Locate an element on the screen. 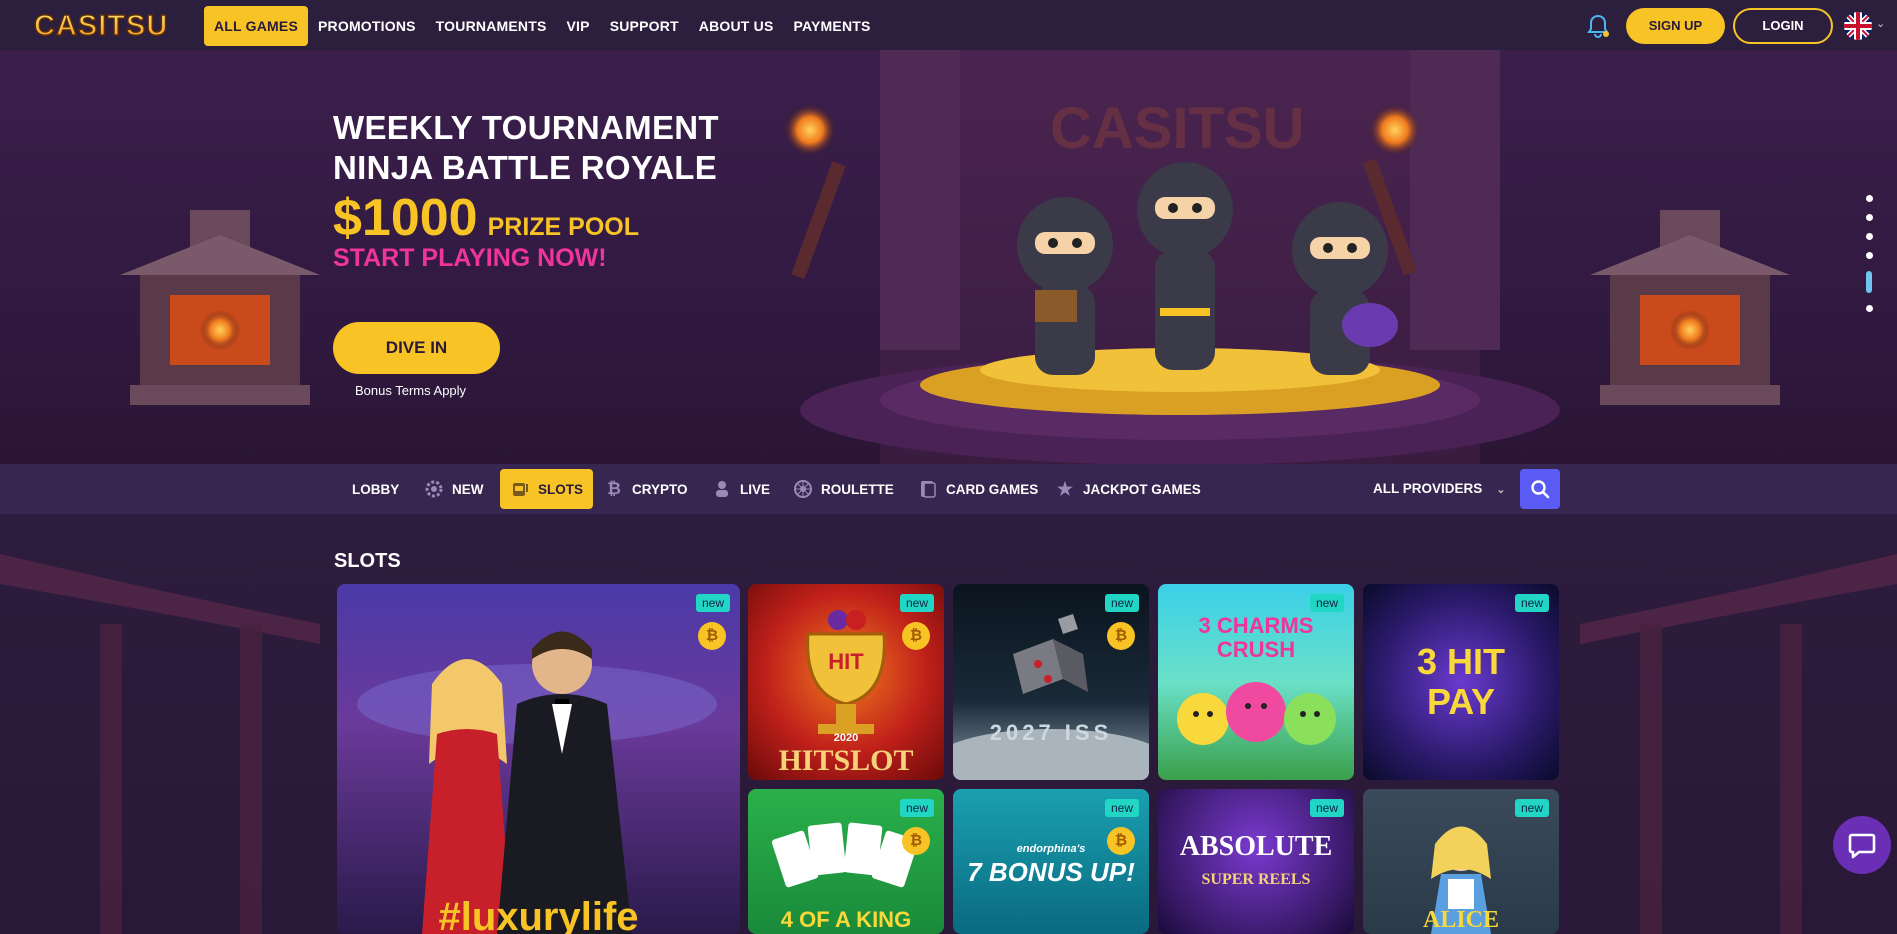 The image size is (1897, 934). cat-roulette: ROULETTE is located at coordinates (843, 489).